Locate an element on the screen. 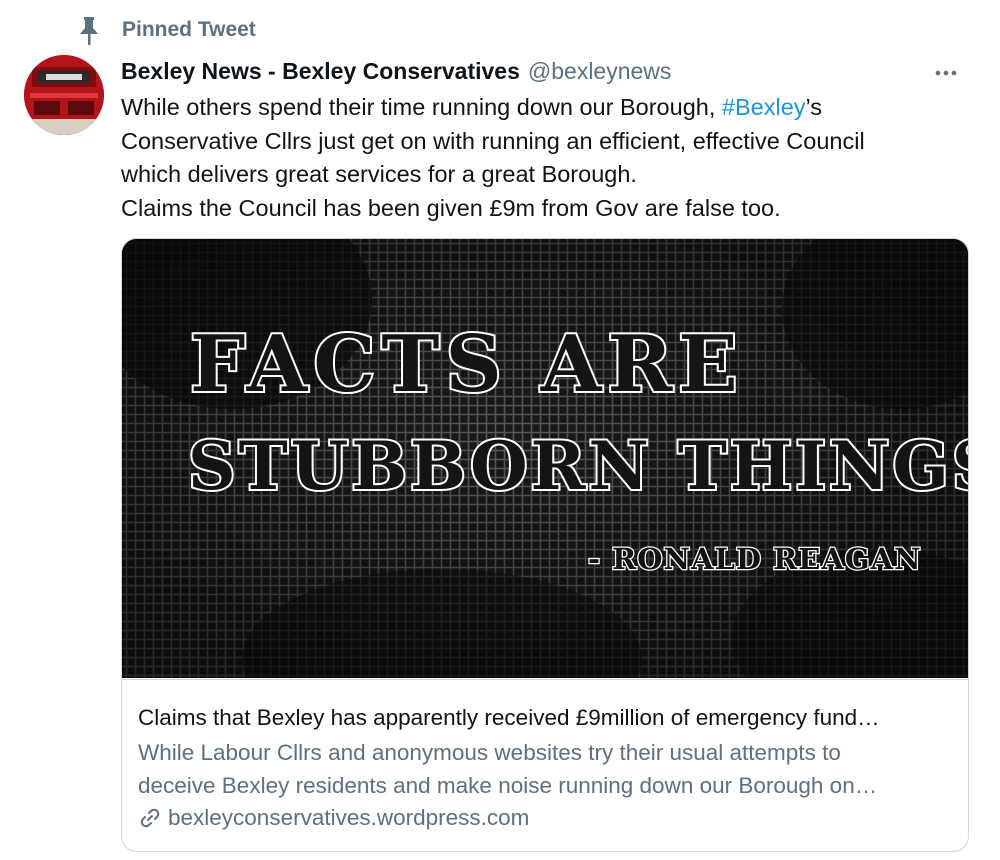 The width and height of the screenshot is (1000, 860). more-options-icon is located at coordinates (946, 72).